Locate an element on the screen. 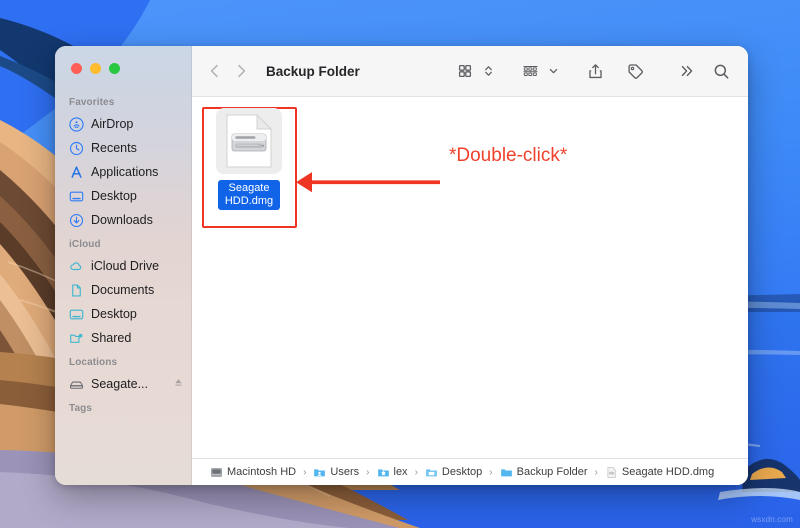 The width and height of the screenshot is (800, 528). sidebar-item-label: Downloads is located at coordinates (122, 220).